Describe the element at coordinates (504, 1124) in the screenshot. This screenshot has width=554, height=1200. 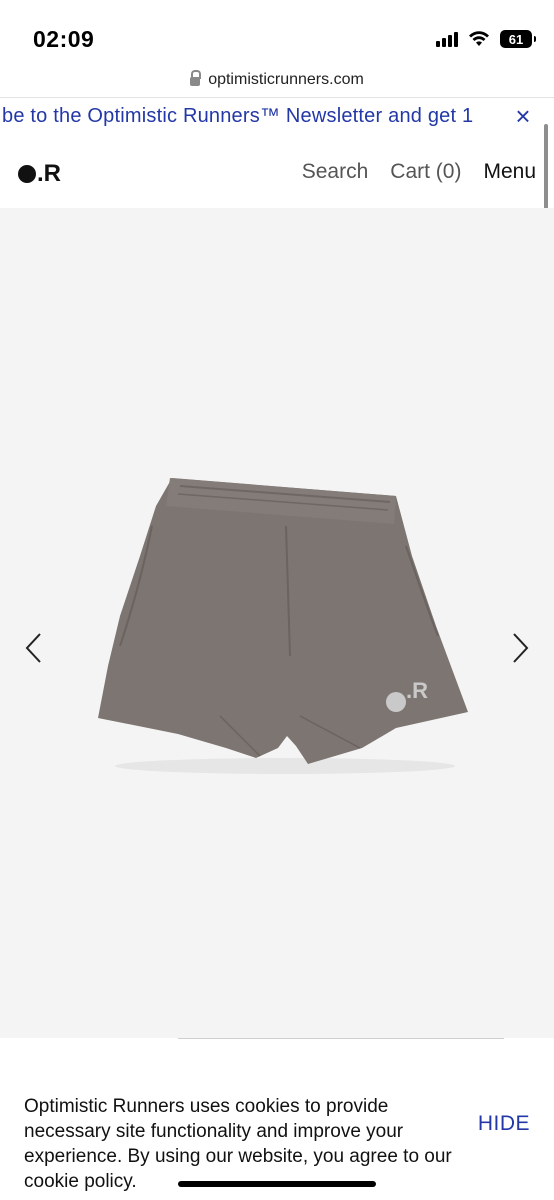
I see `hide-cookie-button: HIDE` at that location.